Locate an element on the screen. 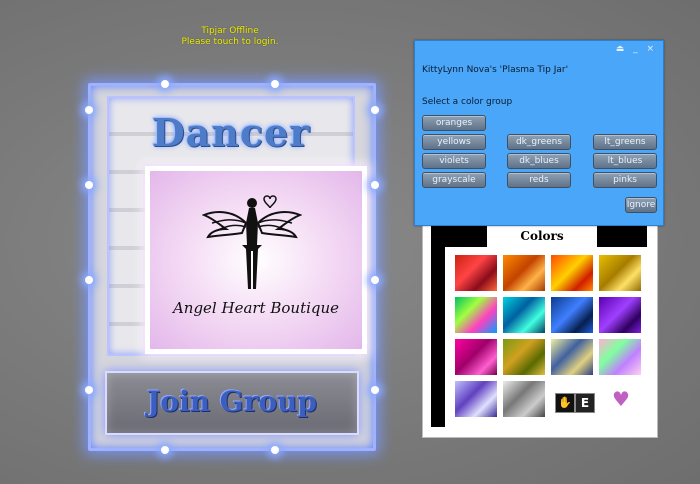 This screenshot has height=484, width=700. tipjar-hover-text: Tipjar Offline Please touch to login. is located at coordinates (230, 37).